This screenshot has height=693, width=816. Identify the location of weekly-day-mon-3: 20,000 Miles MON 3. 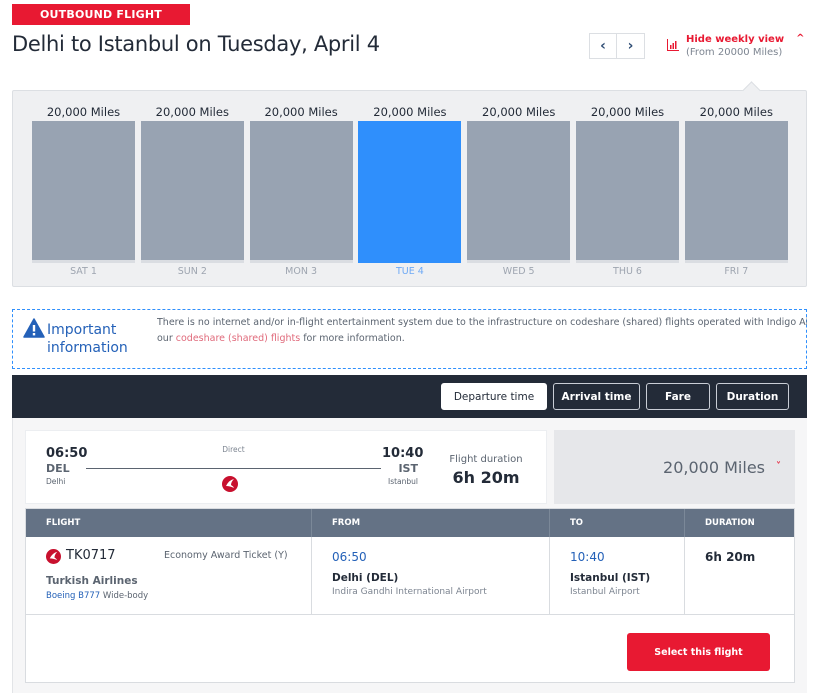
(301, 189).